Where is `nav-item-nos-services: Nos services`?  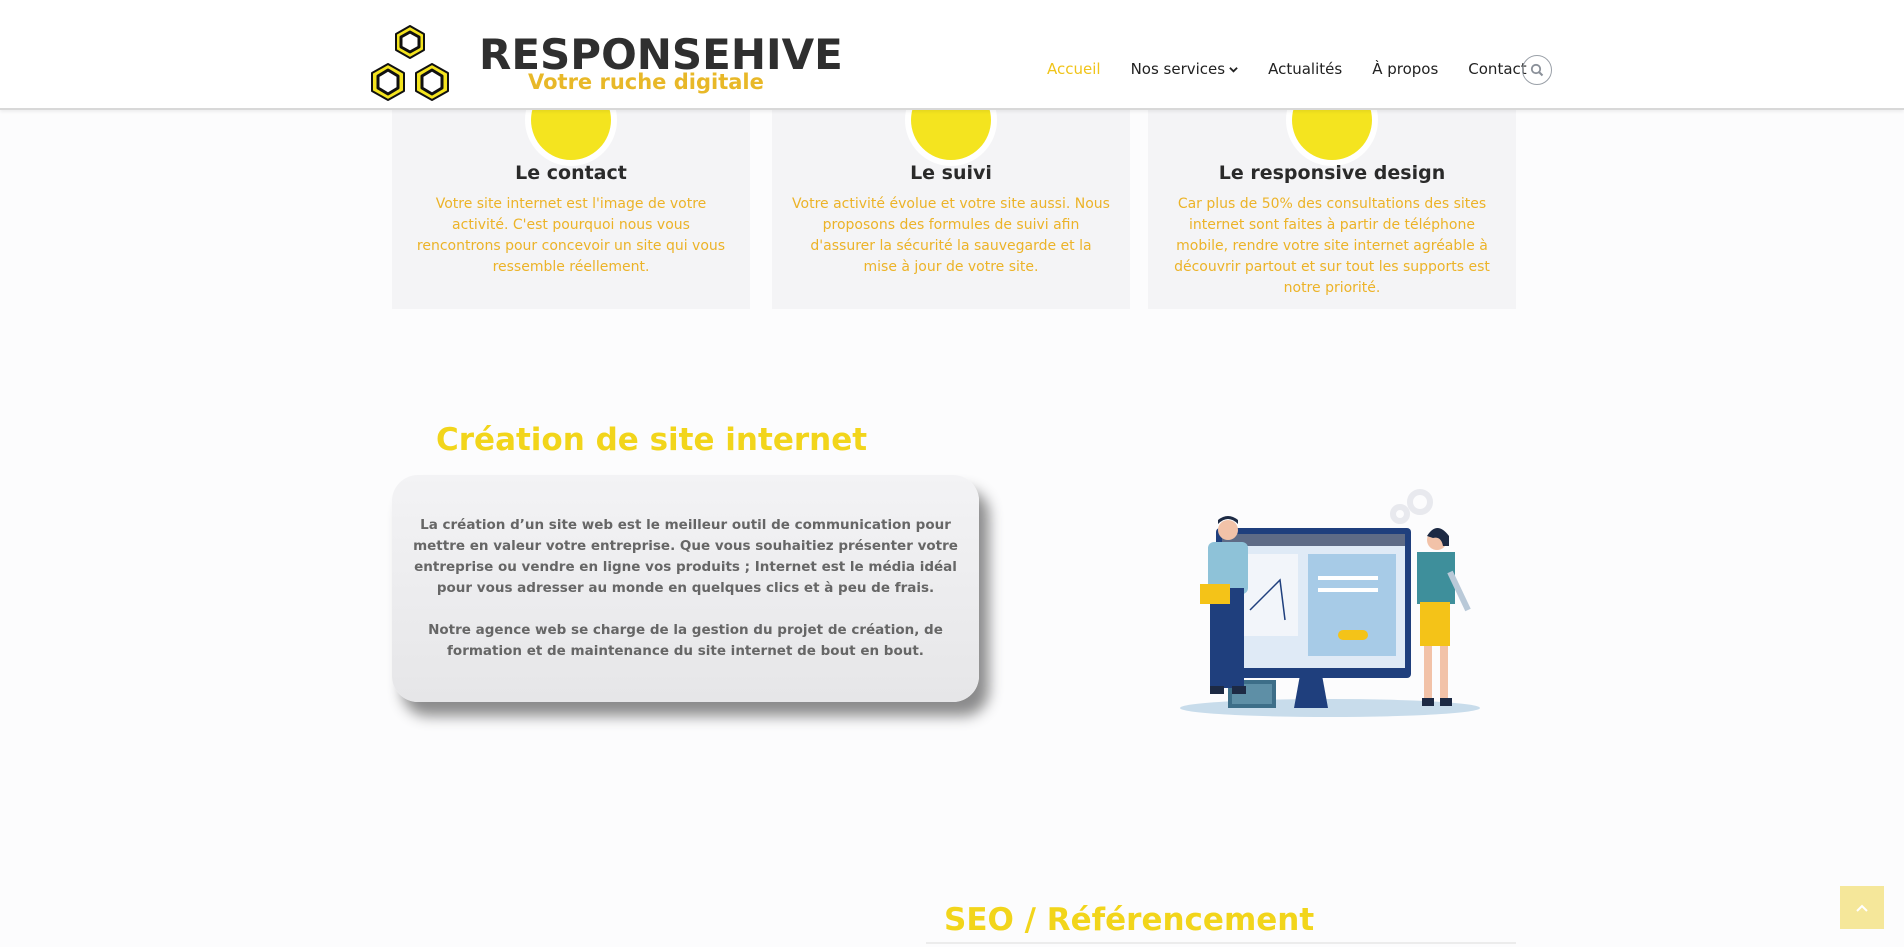 nav-item-nos-services: Nos services is located at coordinates (1185, 69).